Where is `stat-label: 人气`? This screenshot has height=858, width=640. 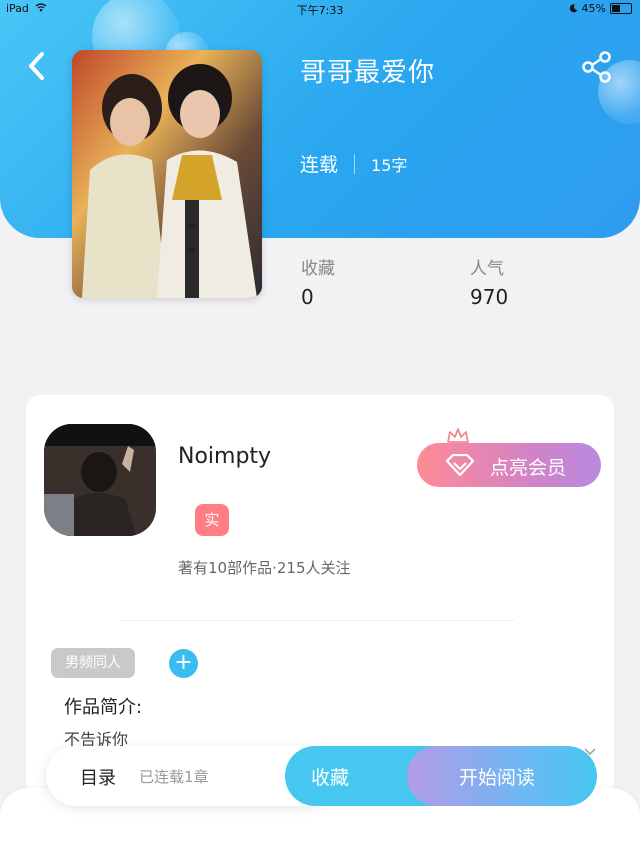
stat-label: 人气 is located at coordinates (487, 269).